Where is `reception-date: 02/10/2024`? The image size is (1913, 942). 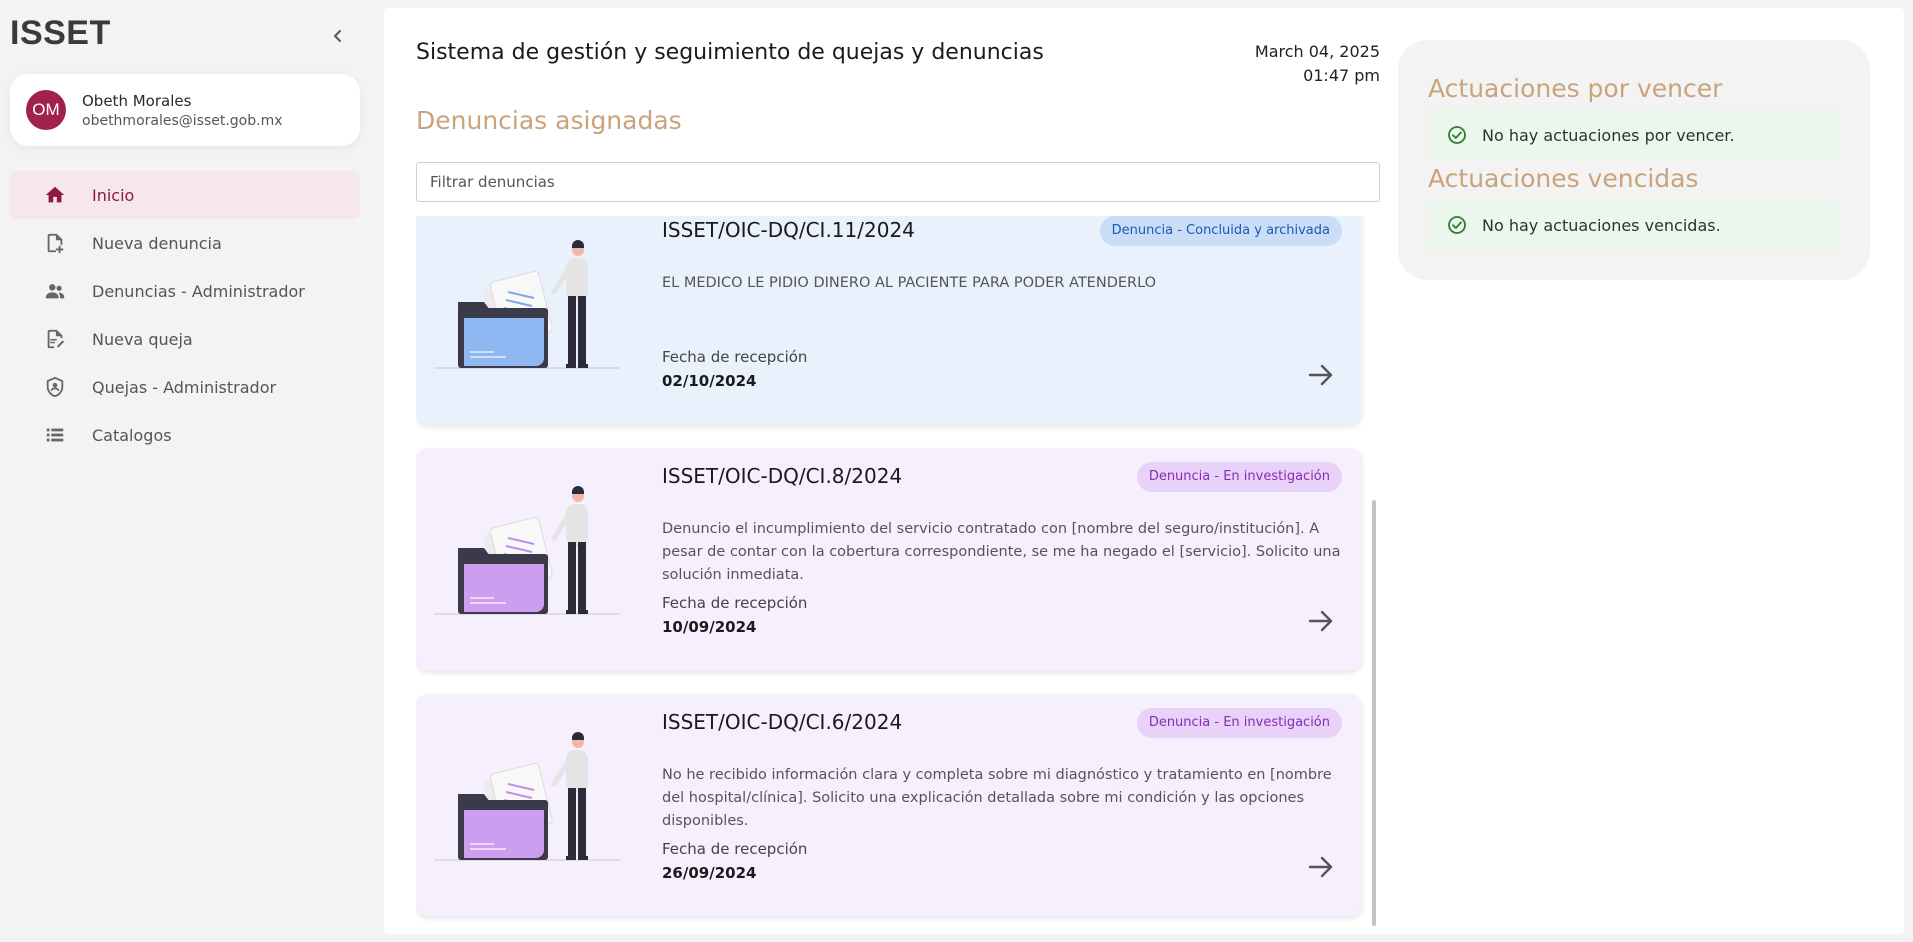
reception-date: 02/10/2024 is located at coordinates (709, 381).